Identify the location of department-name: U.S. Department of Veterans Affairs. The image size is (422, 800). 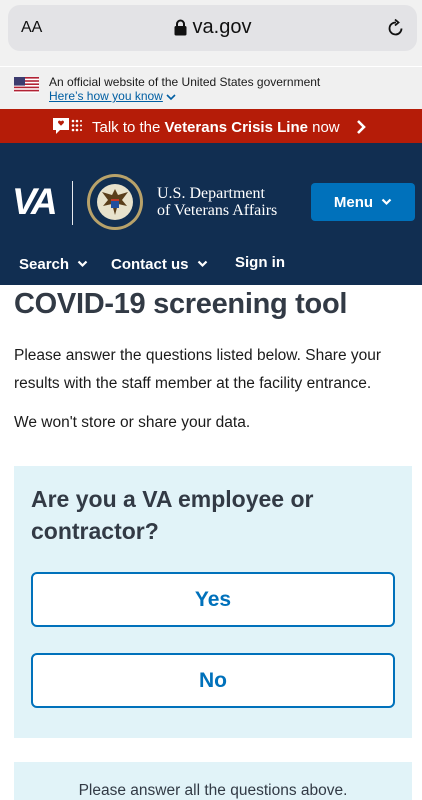
(217, 202).